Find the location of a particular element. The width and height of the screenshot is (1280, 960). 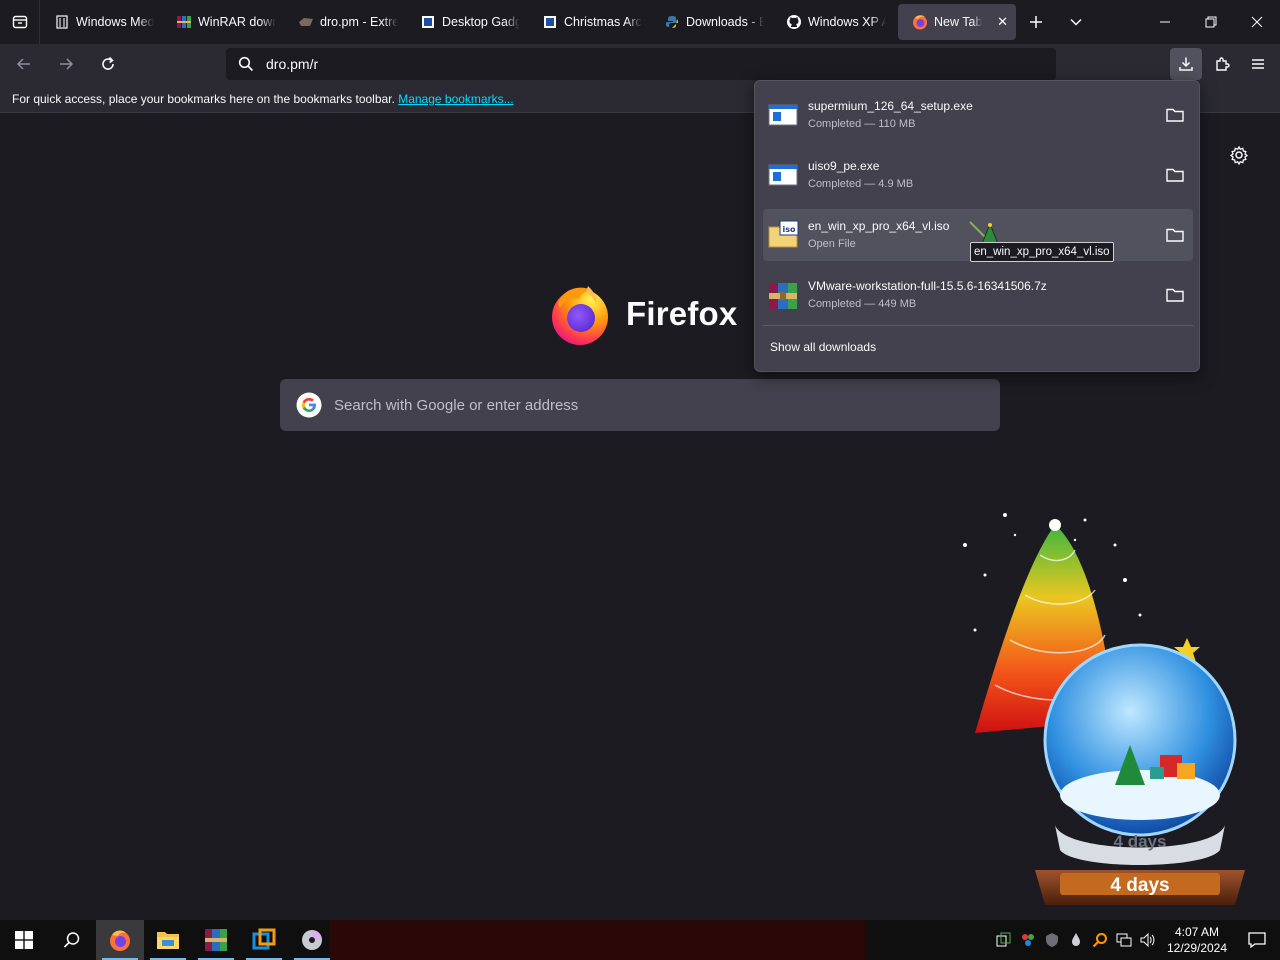

download-filename: en_win_xp_pro_x64_vl.iso is located at coordinates (879, 226).